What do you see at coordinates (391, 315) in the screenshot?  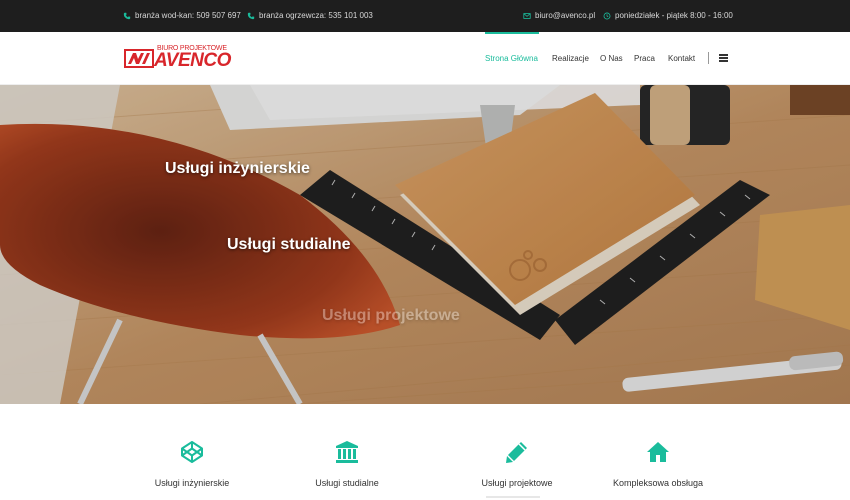 I see `hero-line-3: Usługi projektowe` at bounding box center [391, 315].